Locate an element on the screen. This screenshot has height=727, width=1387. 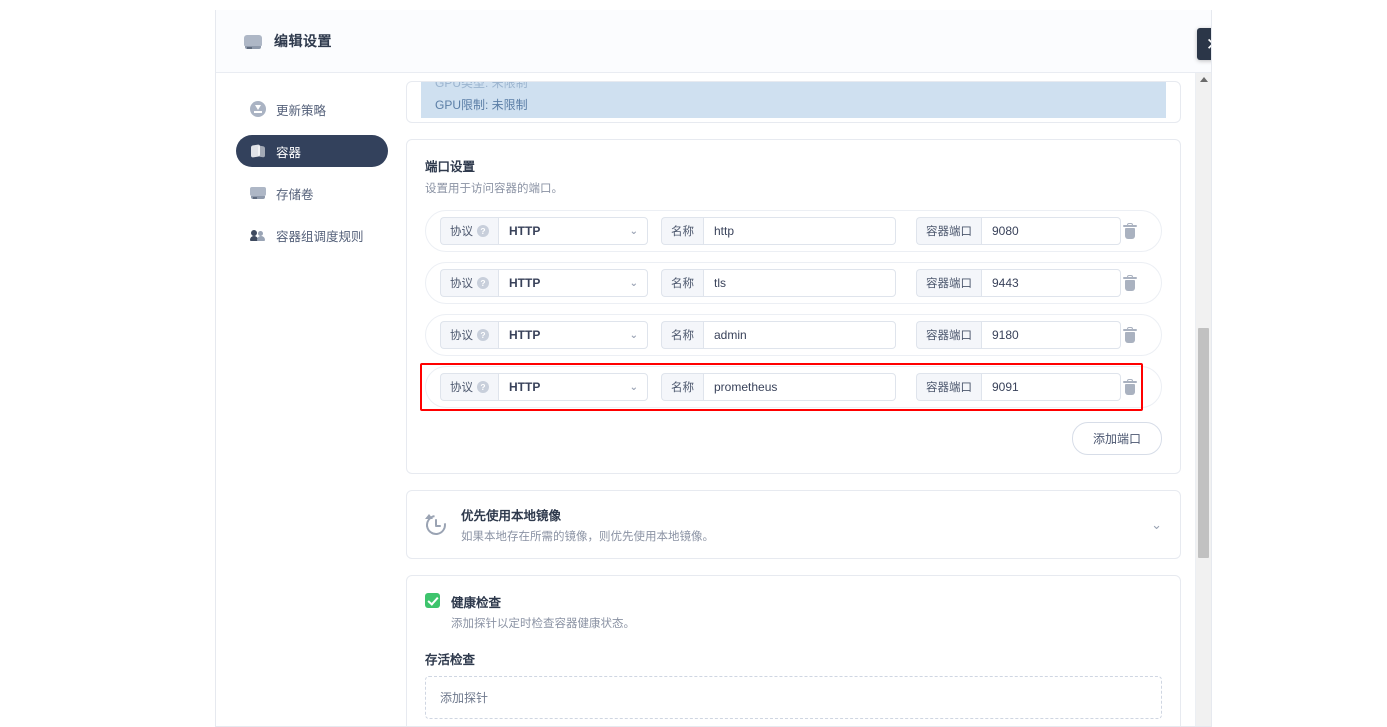
sidebar-item-container: 容器 is located at coordinates (312, 151).